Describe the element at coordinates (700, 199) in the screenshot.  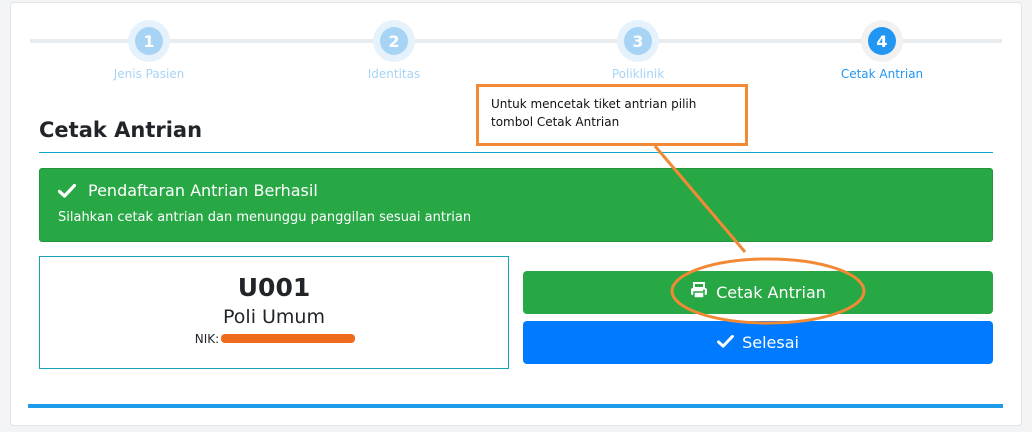
I see `callout-pointer-line` at that location.